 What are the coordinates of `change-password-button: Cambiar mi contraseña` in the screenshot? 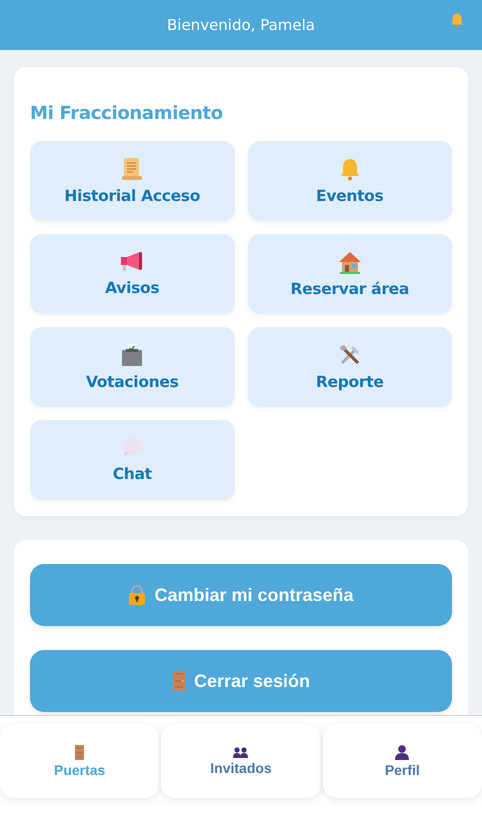 It's located at (241, 595).